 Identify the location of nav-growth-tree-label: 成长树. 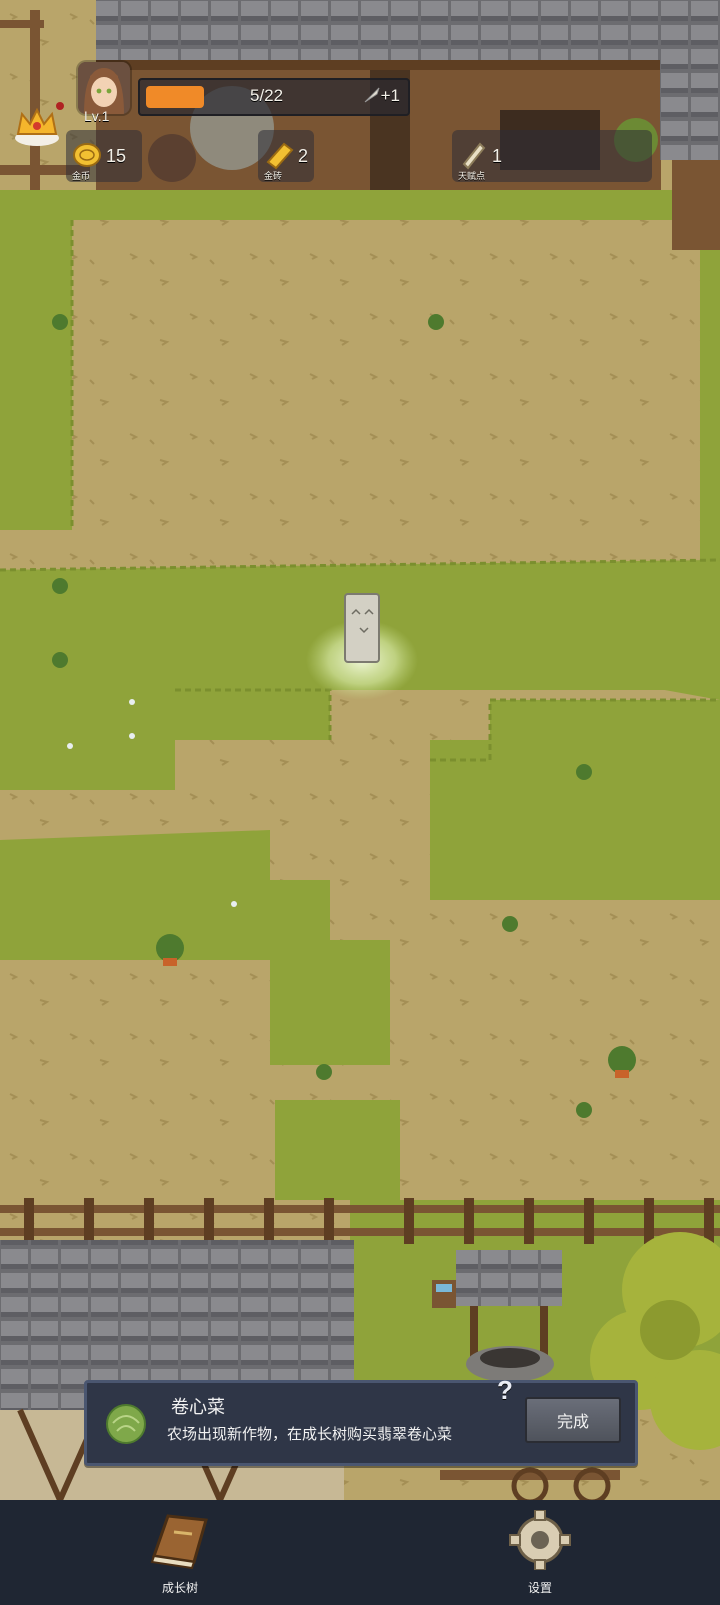
(179, 1588).